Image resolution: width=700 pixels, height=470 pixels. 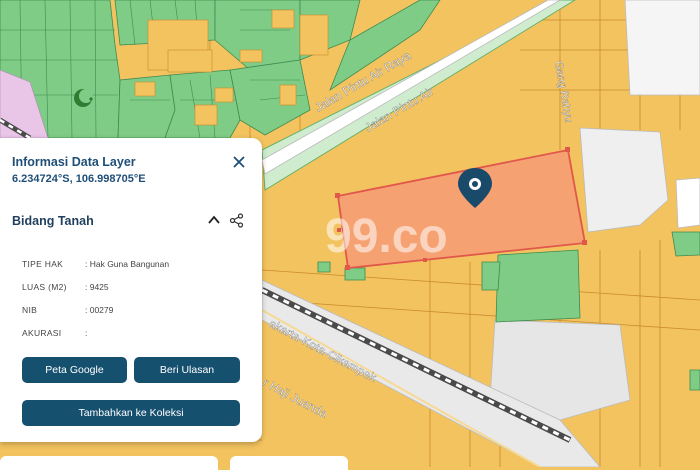 What do you see at coordinates (79, 179) in the screenshot?
I see `coordinates-text: 6.234724°S, 106.998705°E` at bounding box center [79, 179].